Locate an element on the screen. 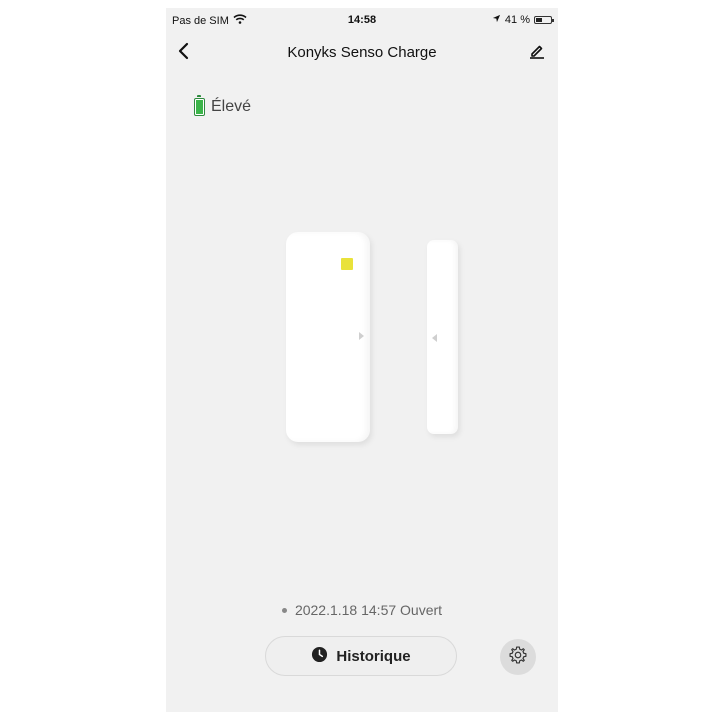 The image size is (724, 724). event-dot is located at coordinates (284, 610).